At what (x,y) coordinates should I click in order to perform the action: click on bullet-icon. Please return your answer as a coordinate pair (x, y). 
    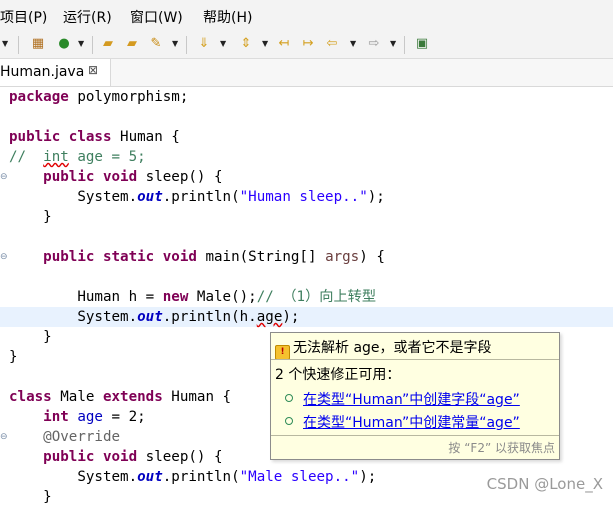
    Looking at the image, I should click on (289, 398).